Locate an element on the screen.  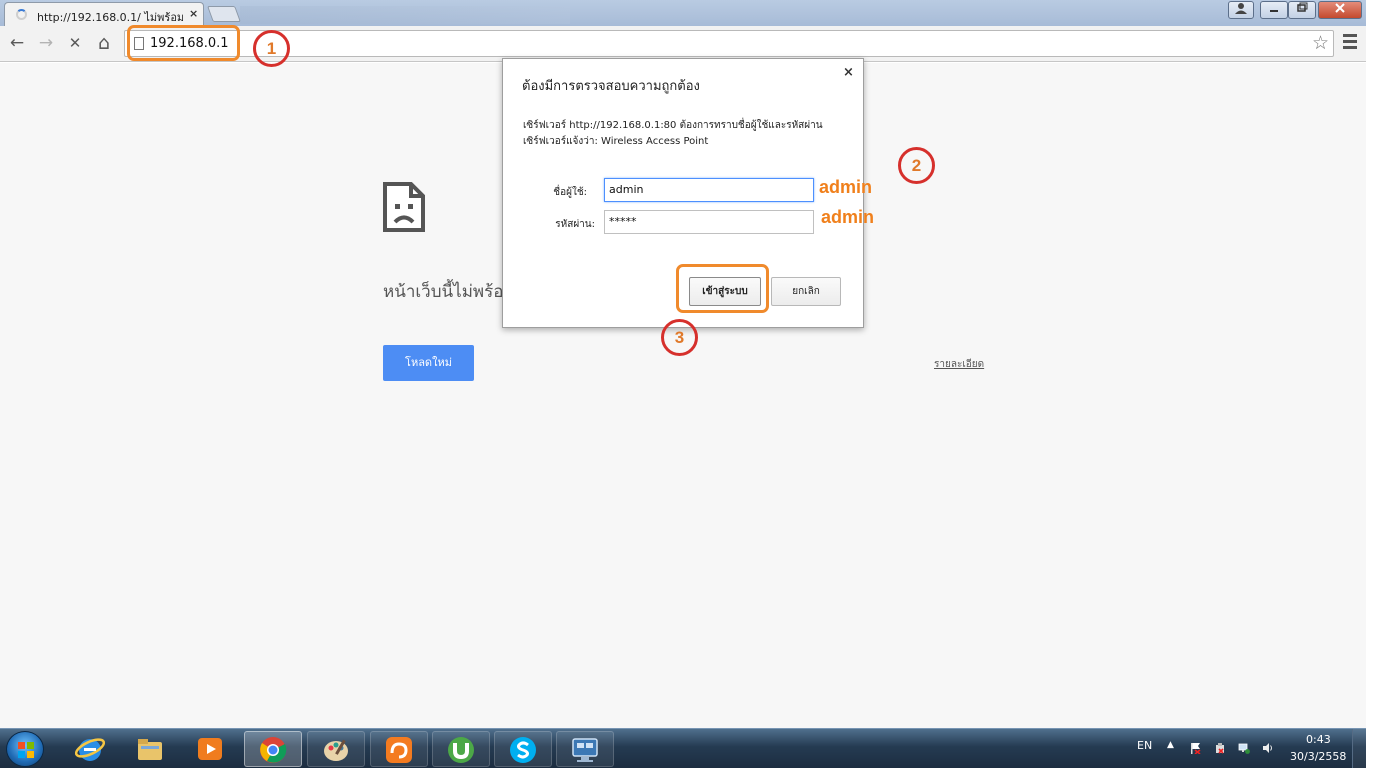
forward-icon: → is located at coordinates (46, 43).